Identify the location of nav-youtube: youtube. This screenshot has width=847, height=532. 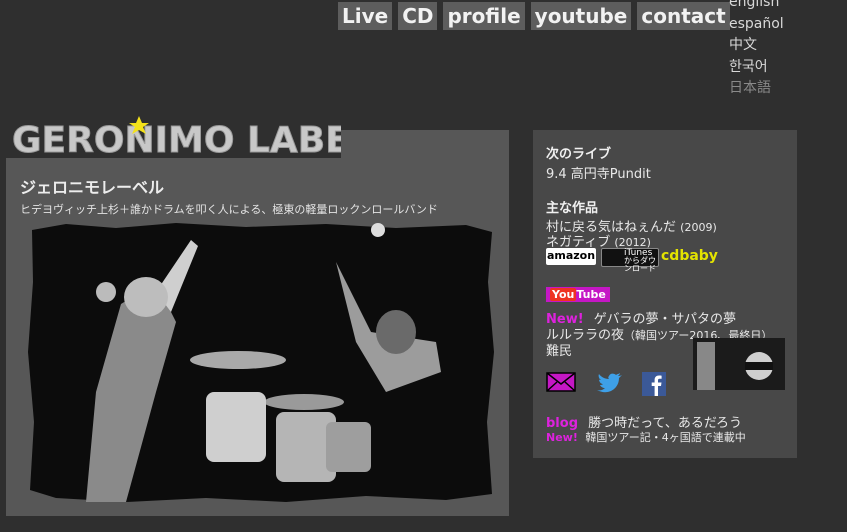
(581, 16).